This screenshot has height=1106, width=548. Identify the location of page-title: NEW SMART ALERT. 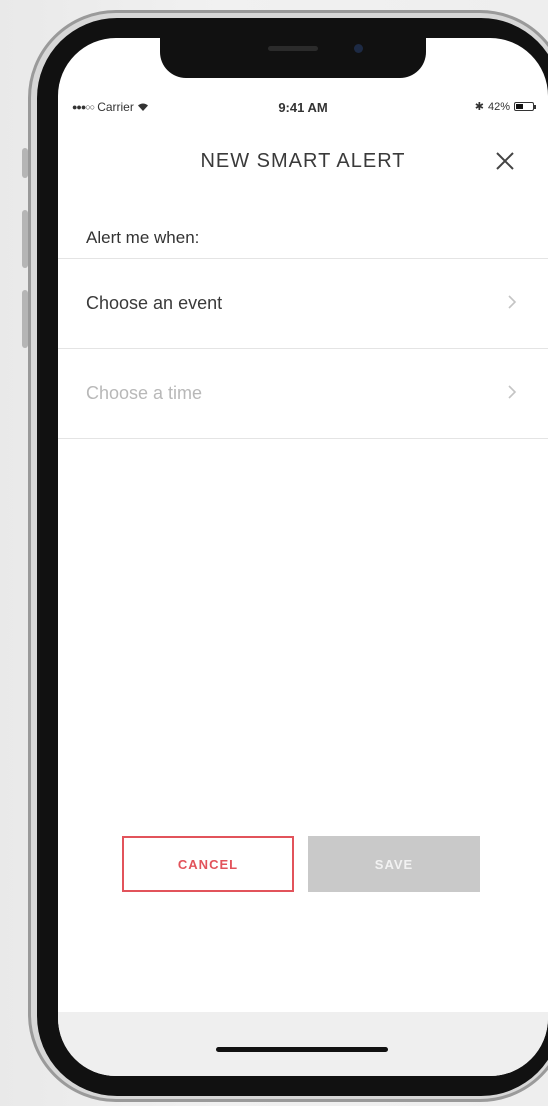
(303, 161).